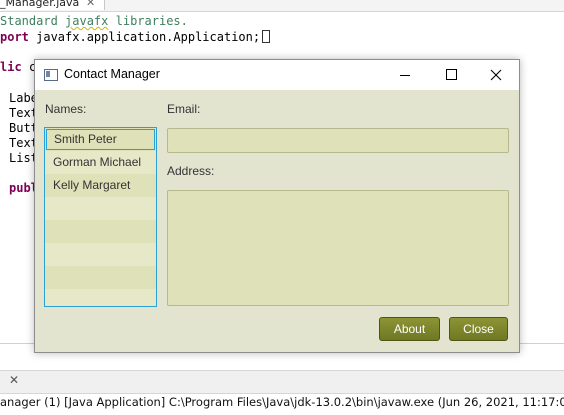  What do you see at coordinates (90, 4) in the screenshot?
I see `close-tab-icon: ✕` at bounding box center [90, 4].